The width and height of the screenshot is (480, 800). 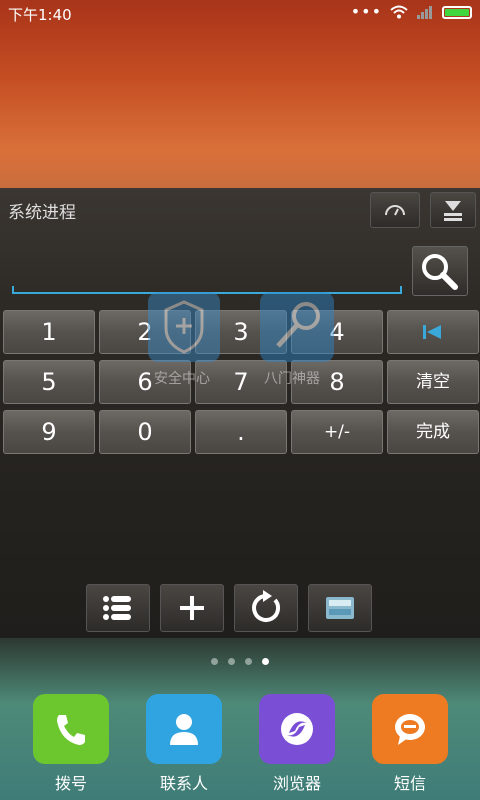 What do you see at coordinates (182, 379) in the screenshot?
I see `security-center-label: 安全中心` at bounding box center [182, 379].